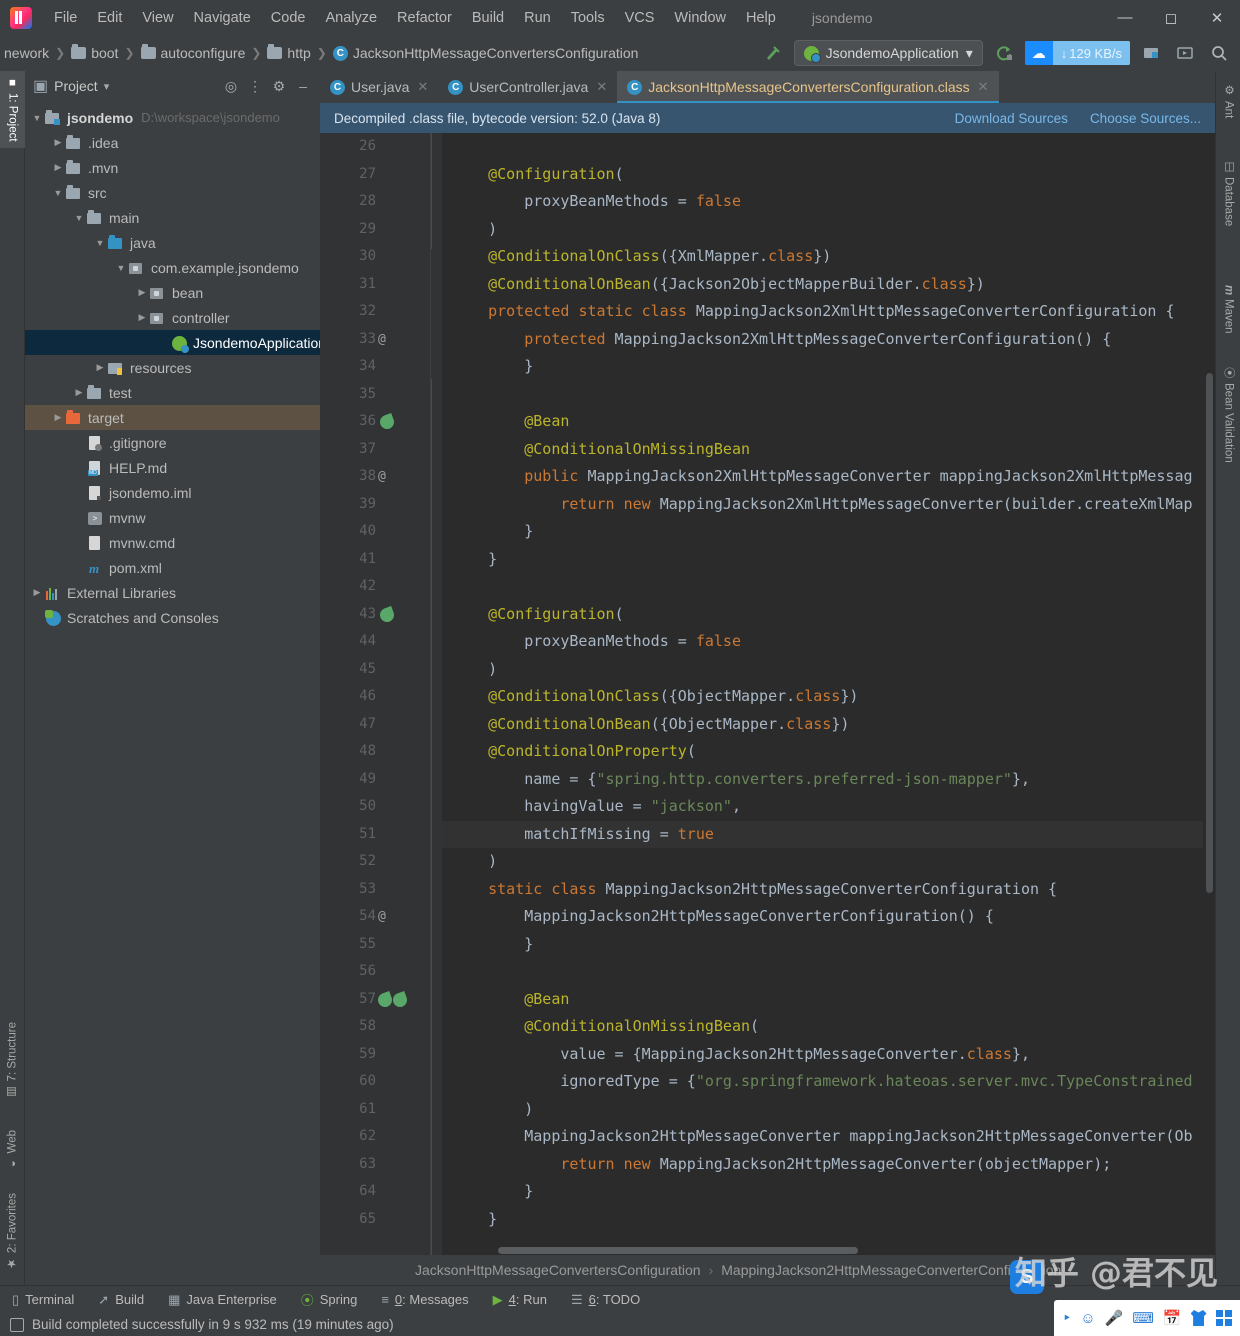  What do you see at coordinates (1228, 414) in the screenshot?
I see `sidebar-item-bean-validation: ⦿ Bean Validation` at bounding box center [1228, 414].